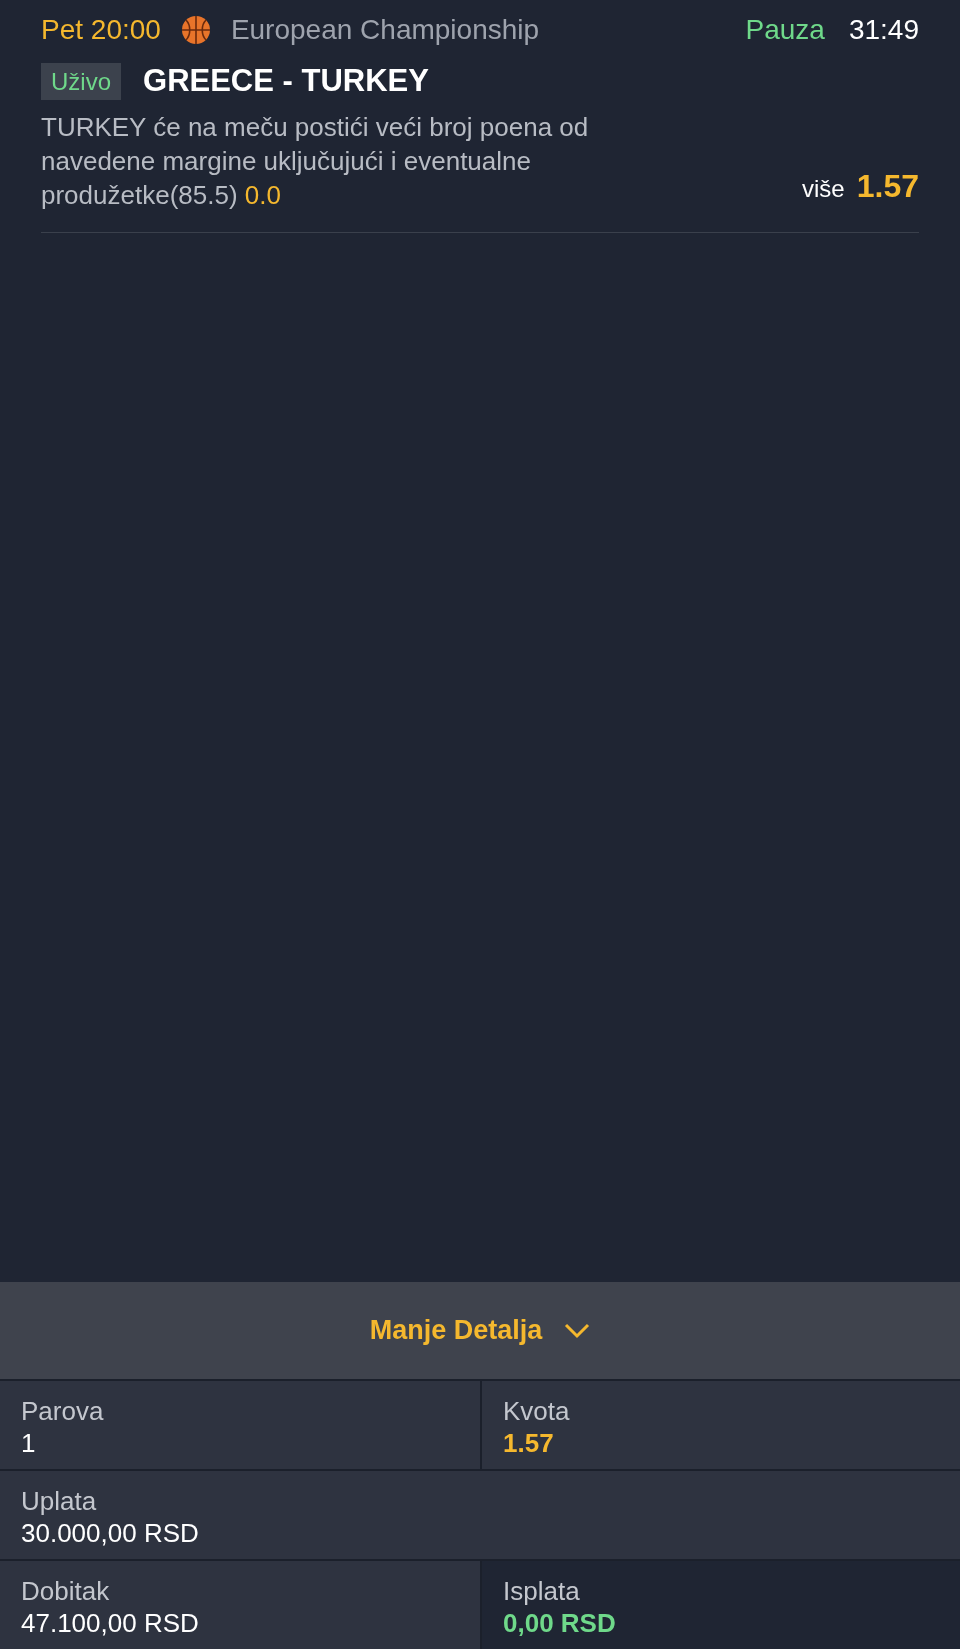  I want to click on summary-label: Isplata, so click(542, 1591).